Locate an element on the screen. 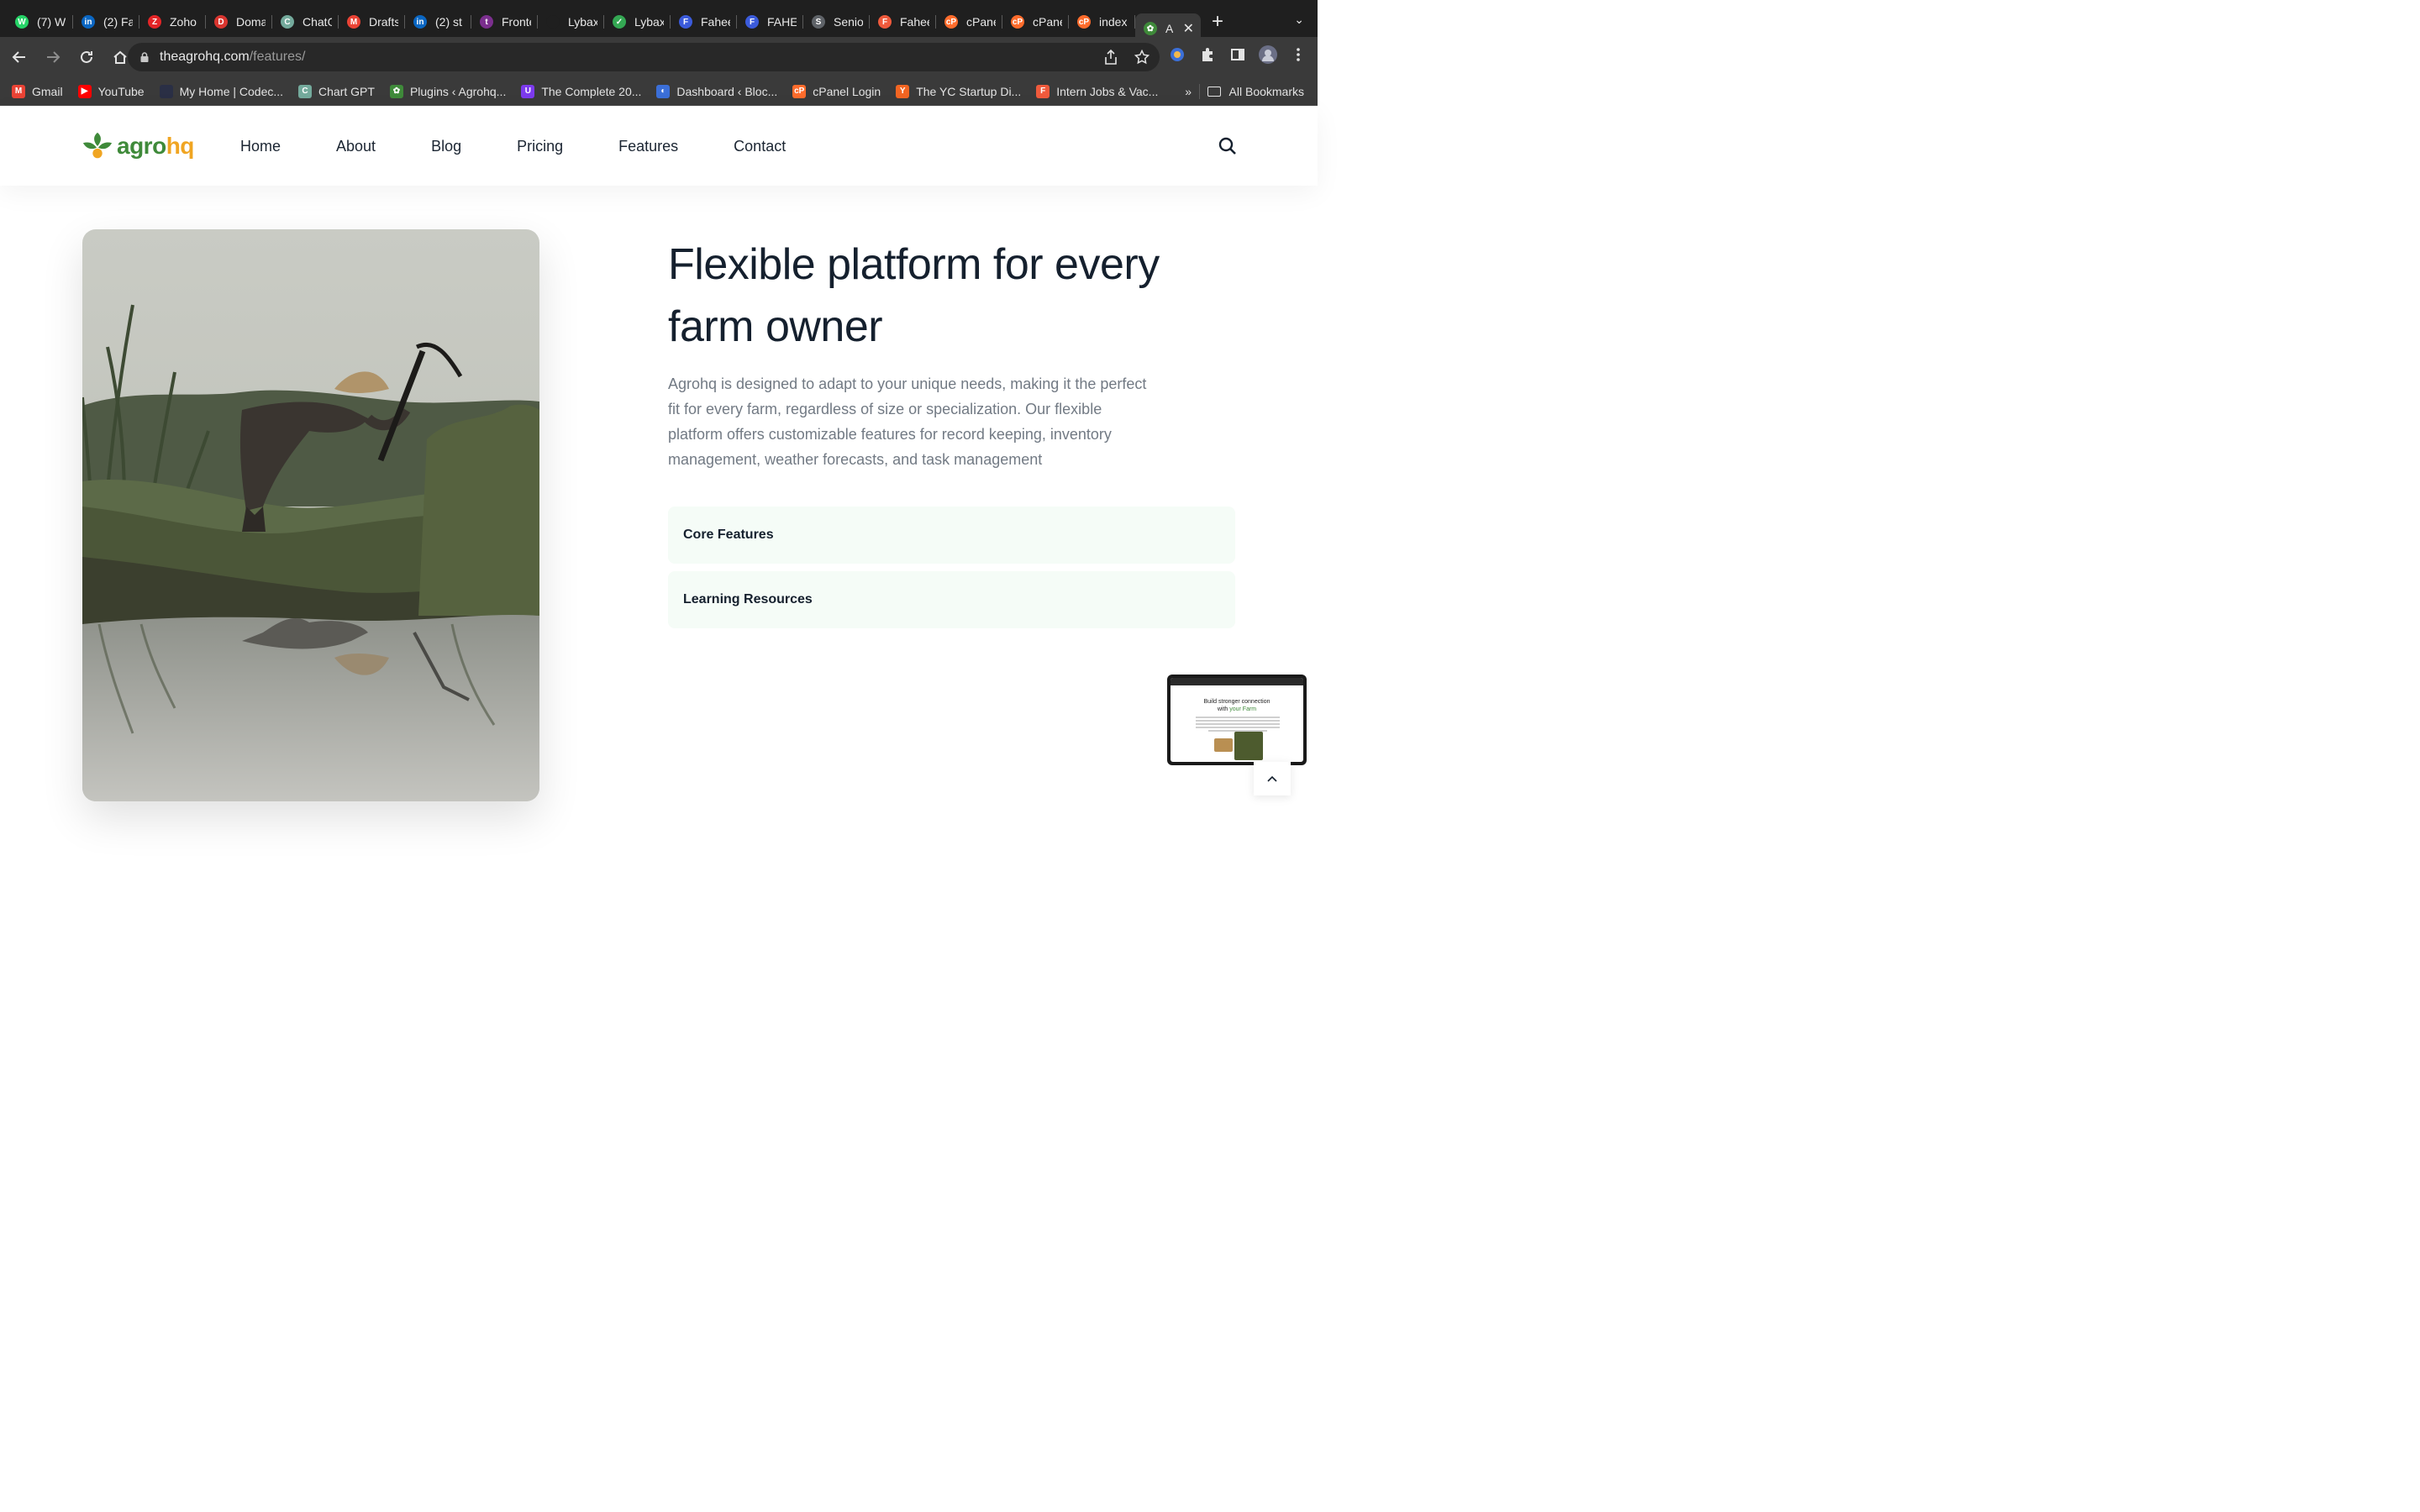 The height and width of the screenshot is (1512, 2420). browser-toolbar: theagrohq.com/features/ is located at coordinates (659, 57).